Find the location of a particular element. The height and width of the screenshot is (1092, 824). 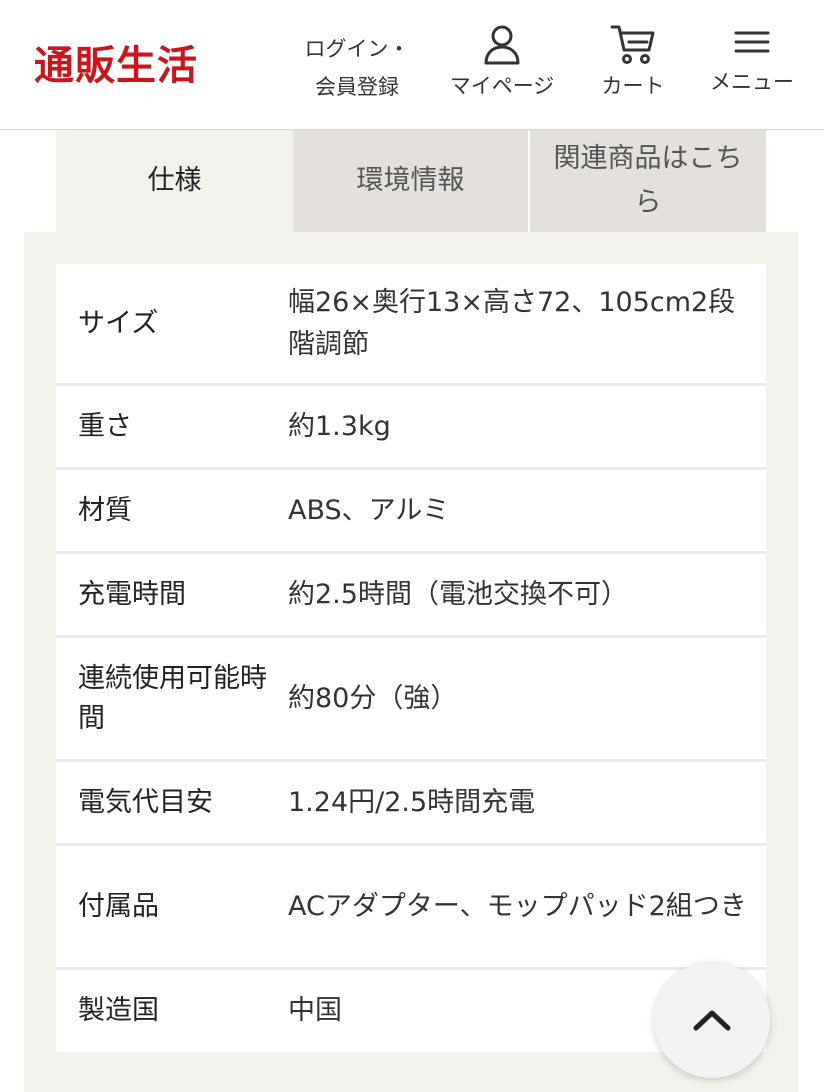

table-row: 付属品 ACアダプター、モップパッド2組つき is located at coordinates (411, 908).